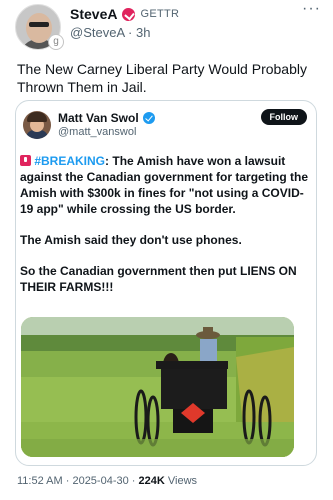  I want to click on quoted-author-name-row: Matt Van Swol, so click(106, 118).